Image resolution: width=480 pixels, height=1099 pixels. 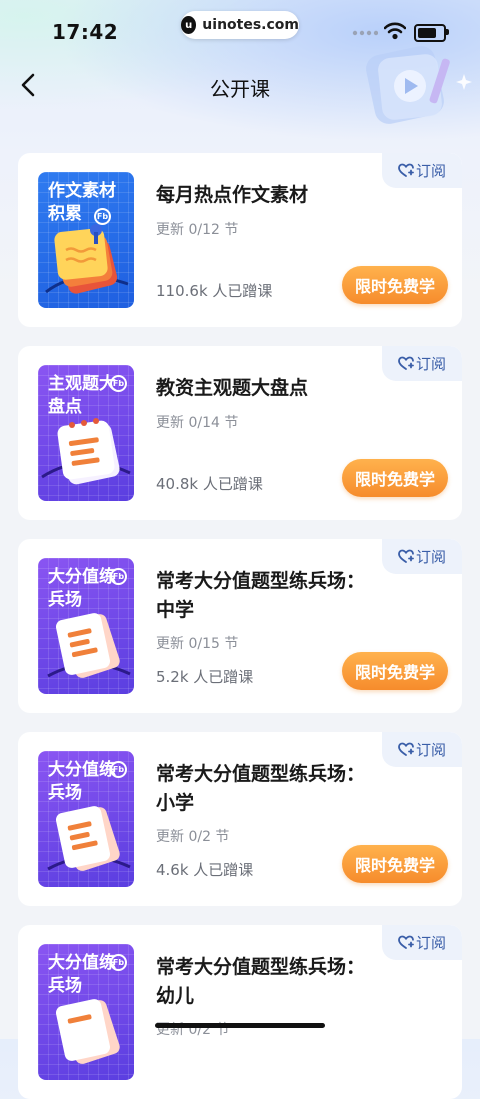 I want to click on course-cover: 作文素材积累 Fb, so click(x=86, y=240).